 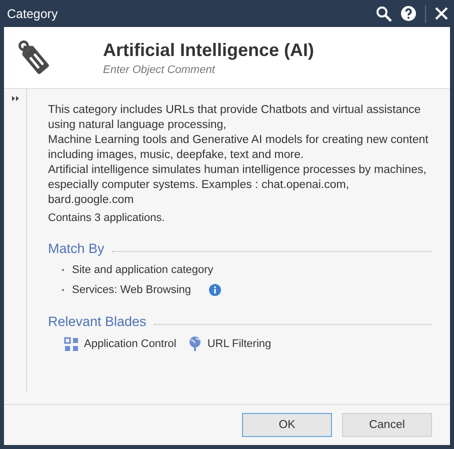 I want to click on grid-icon, so click(x=71, y=344).